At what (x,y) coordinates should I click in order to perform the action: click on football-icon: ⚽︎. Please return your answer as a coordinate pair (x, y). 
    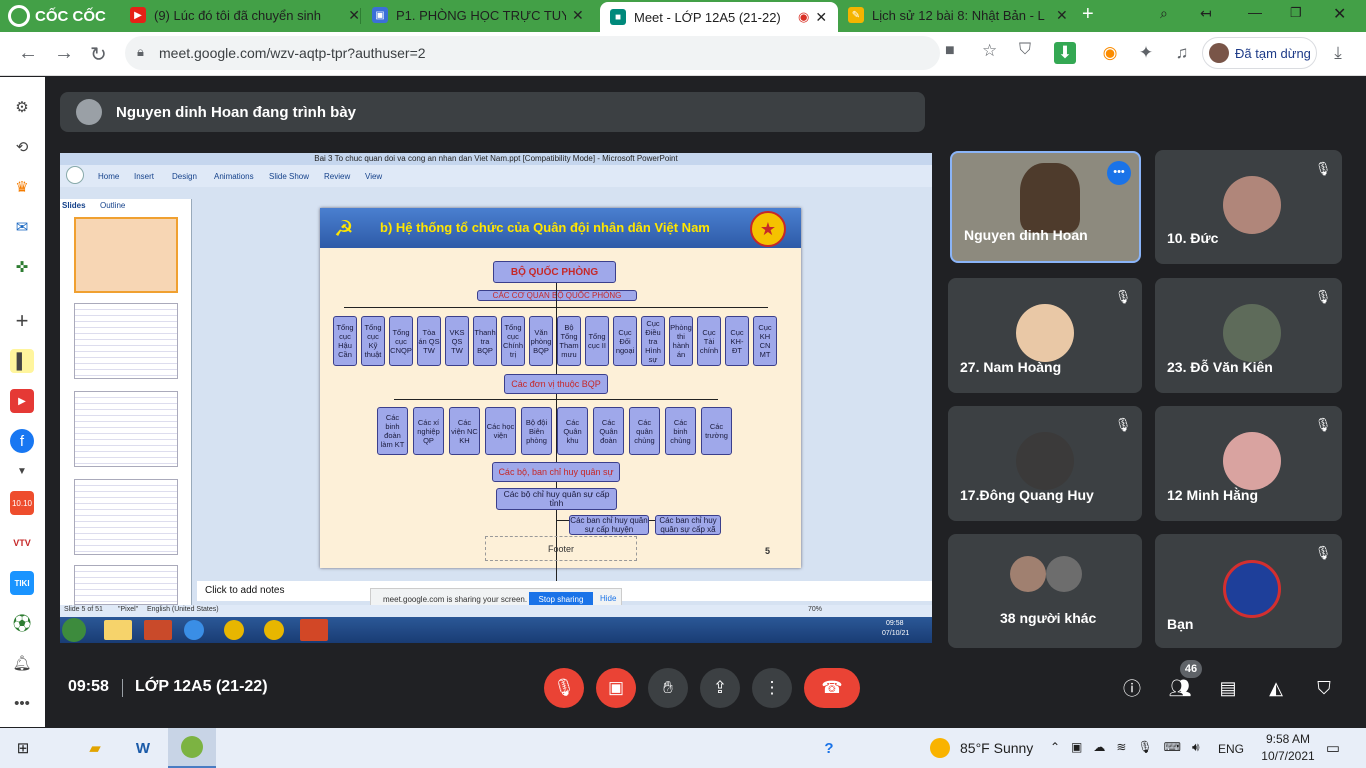
    Looking at the image, I should click on (22, 623).